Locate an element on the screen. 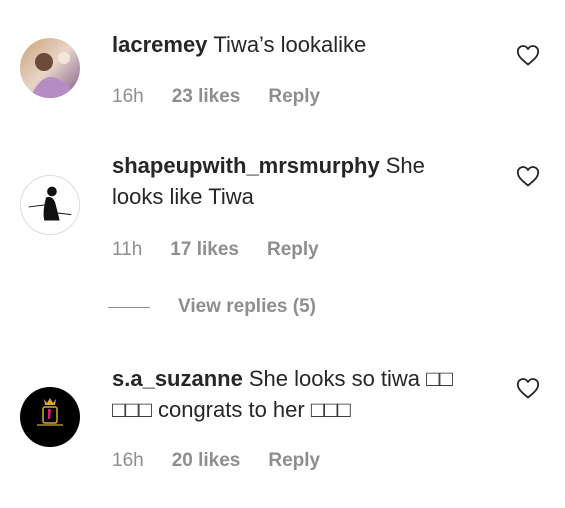 This screenshot has height=508, width=565. username: s.a_suzanne is located at coordinates (177, 378).